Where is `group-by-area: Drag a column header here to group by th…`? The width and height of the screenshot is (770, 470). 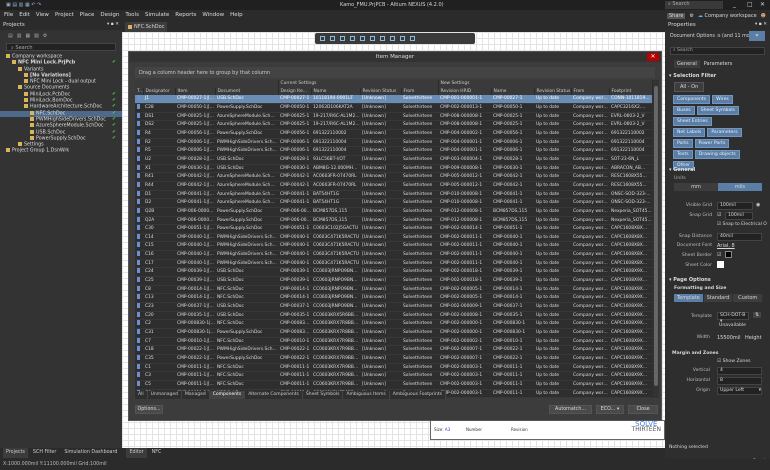
group-by-area: Drag a column header here to group by th… is located at coordinates (395, 72).